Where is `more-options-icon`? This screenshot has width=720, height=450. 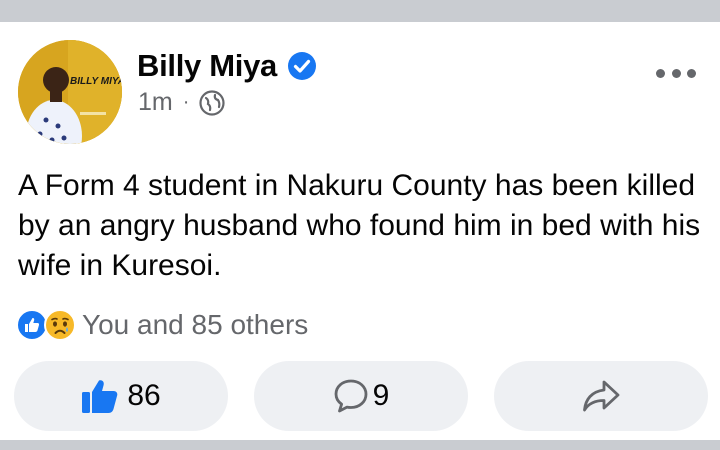
more-options-icon is located at coordinates (676, 73).